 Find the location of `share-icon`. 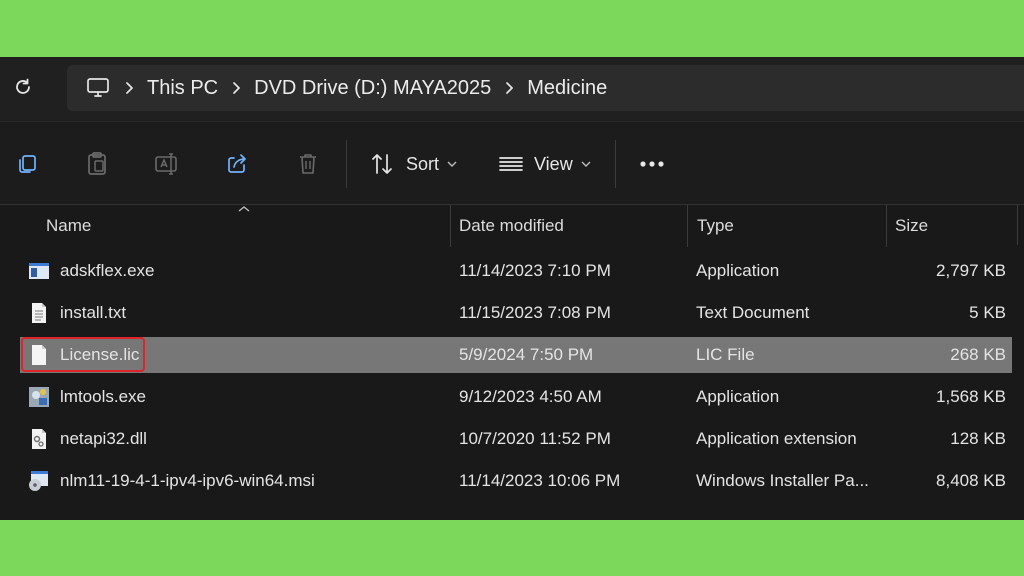

share-icon is located at coordinates (237, 163).